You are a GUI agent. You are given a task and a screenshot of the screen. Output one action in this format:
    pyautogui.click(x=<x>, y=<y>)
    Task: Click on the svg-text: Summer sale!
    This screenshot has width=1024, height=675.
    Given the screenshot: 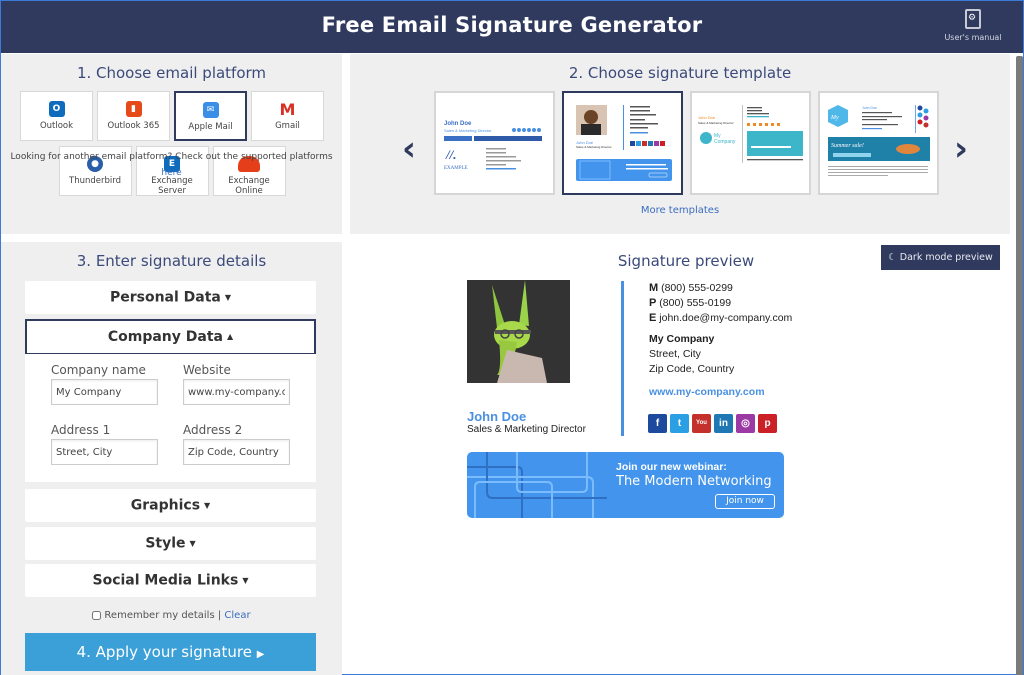 What is the action you would take?
    pyautogui.click(x=847, y=146)
    